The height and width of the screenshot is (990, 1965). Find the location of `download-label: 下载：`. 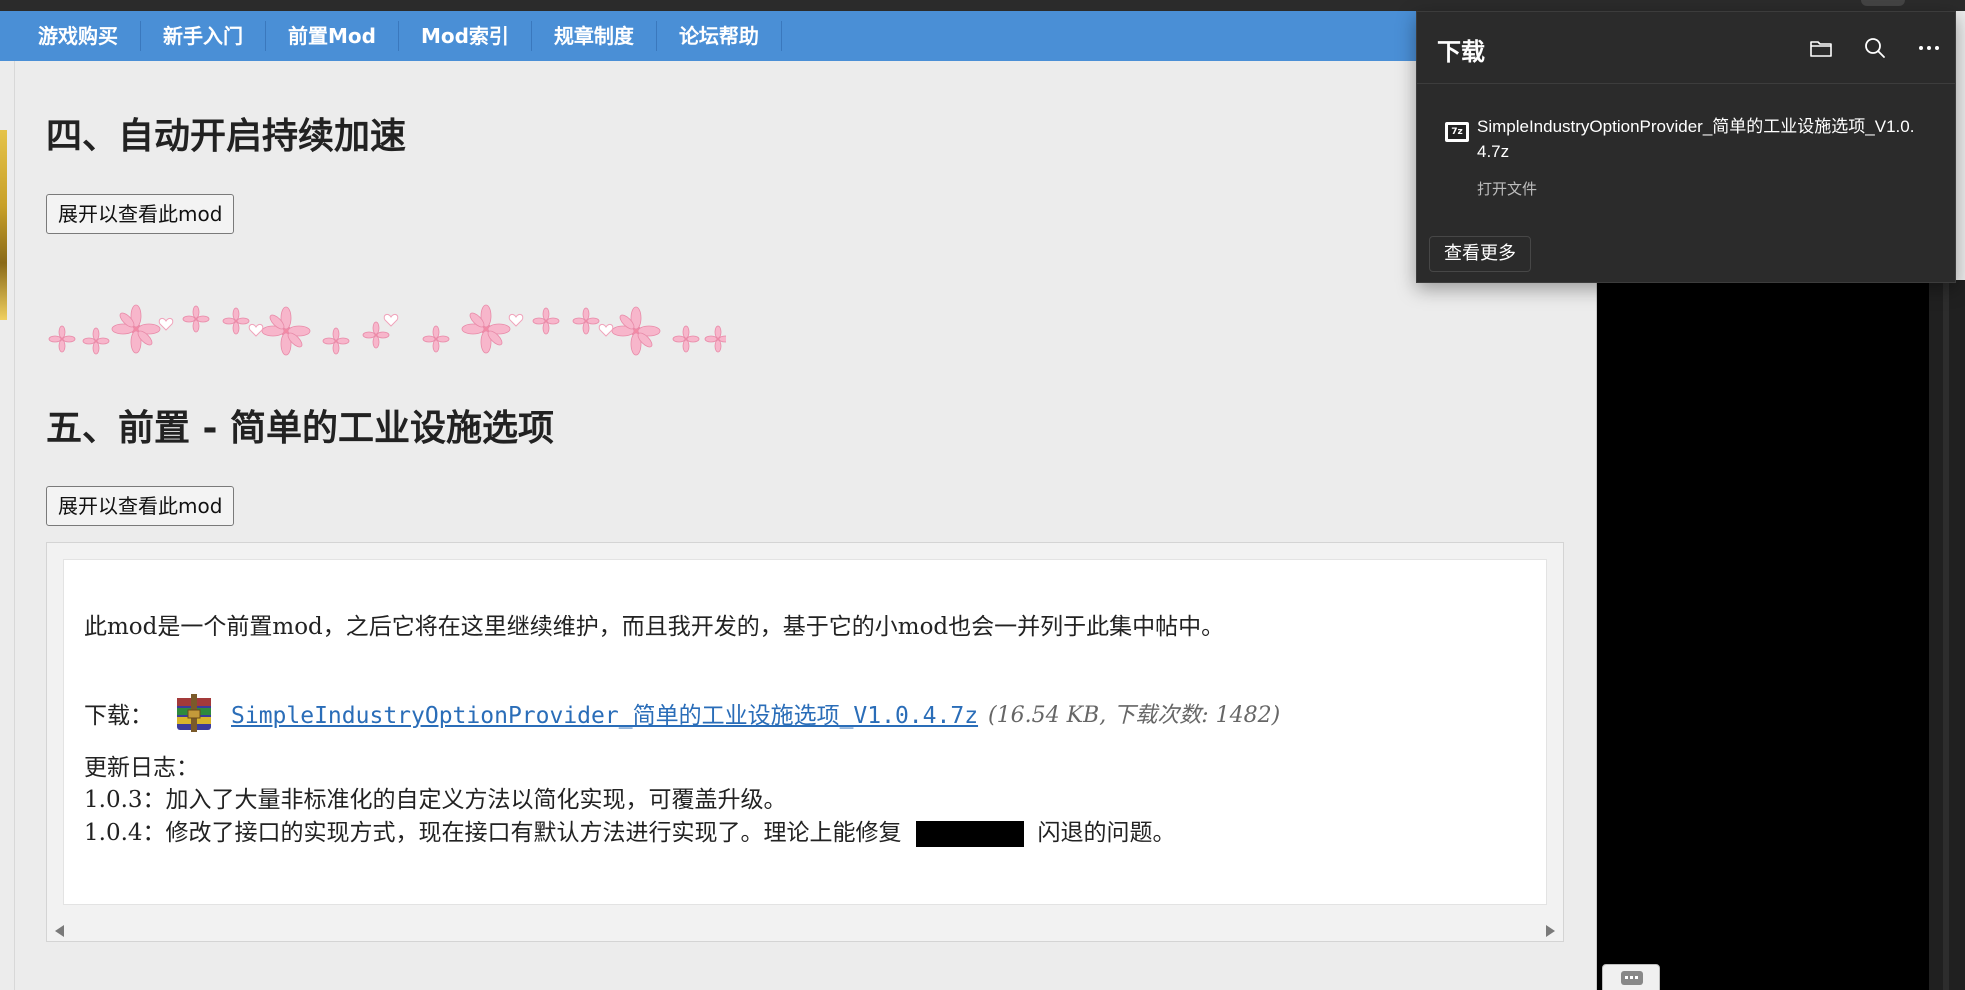

download-label: 下载： is located at coordinates (118, 716).